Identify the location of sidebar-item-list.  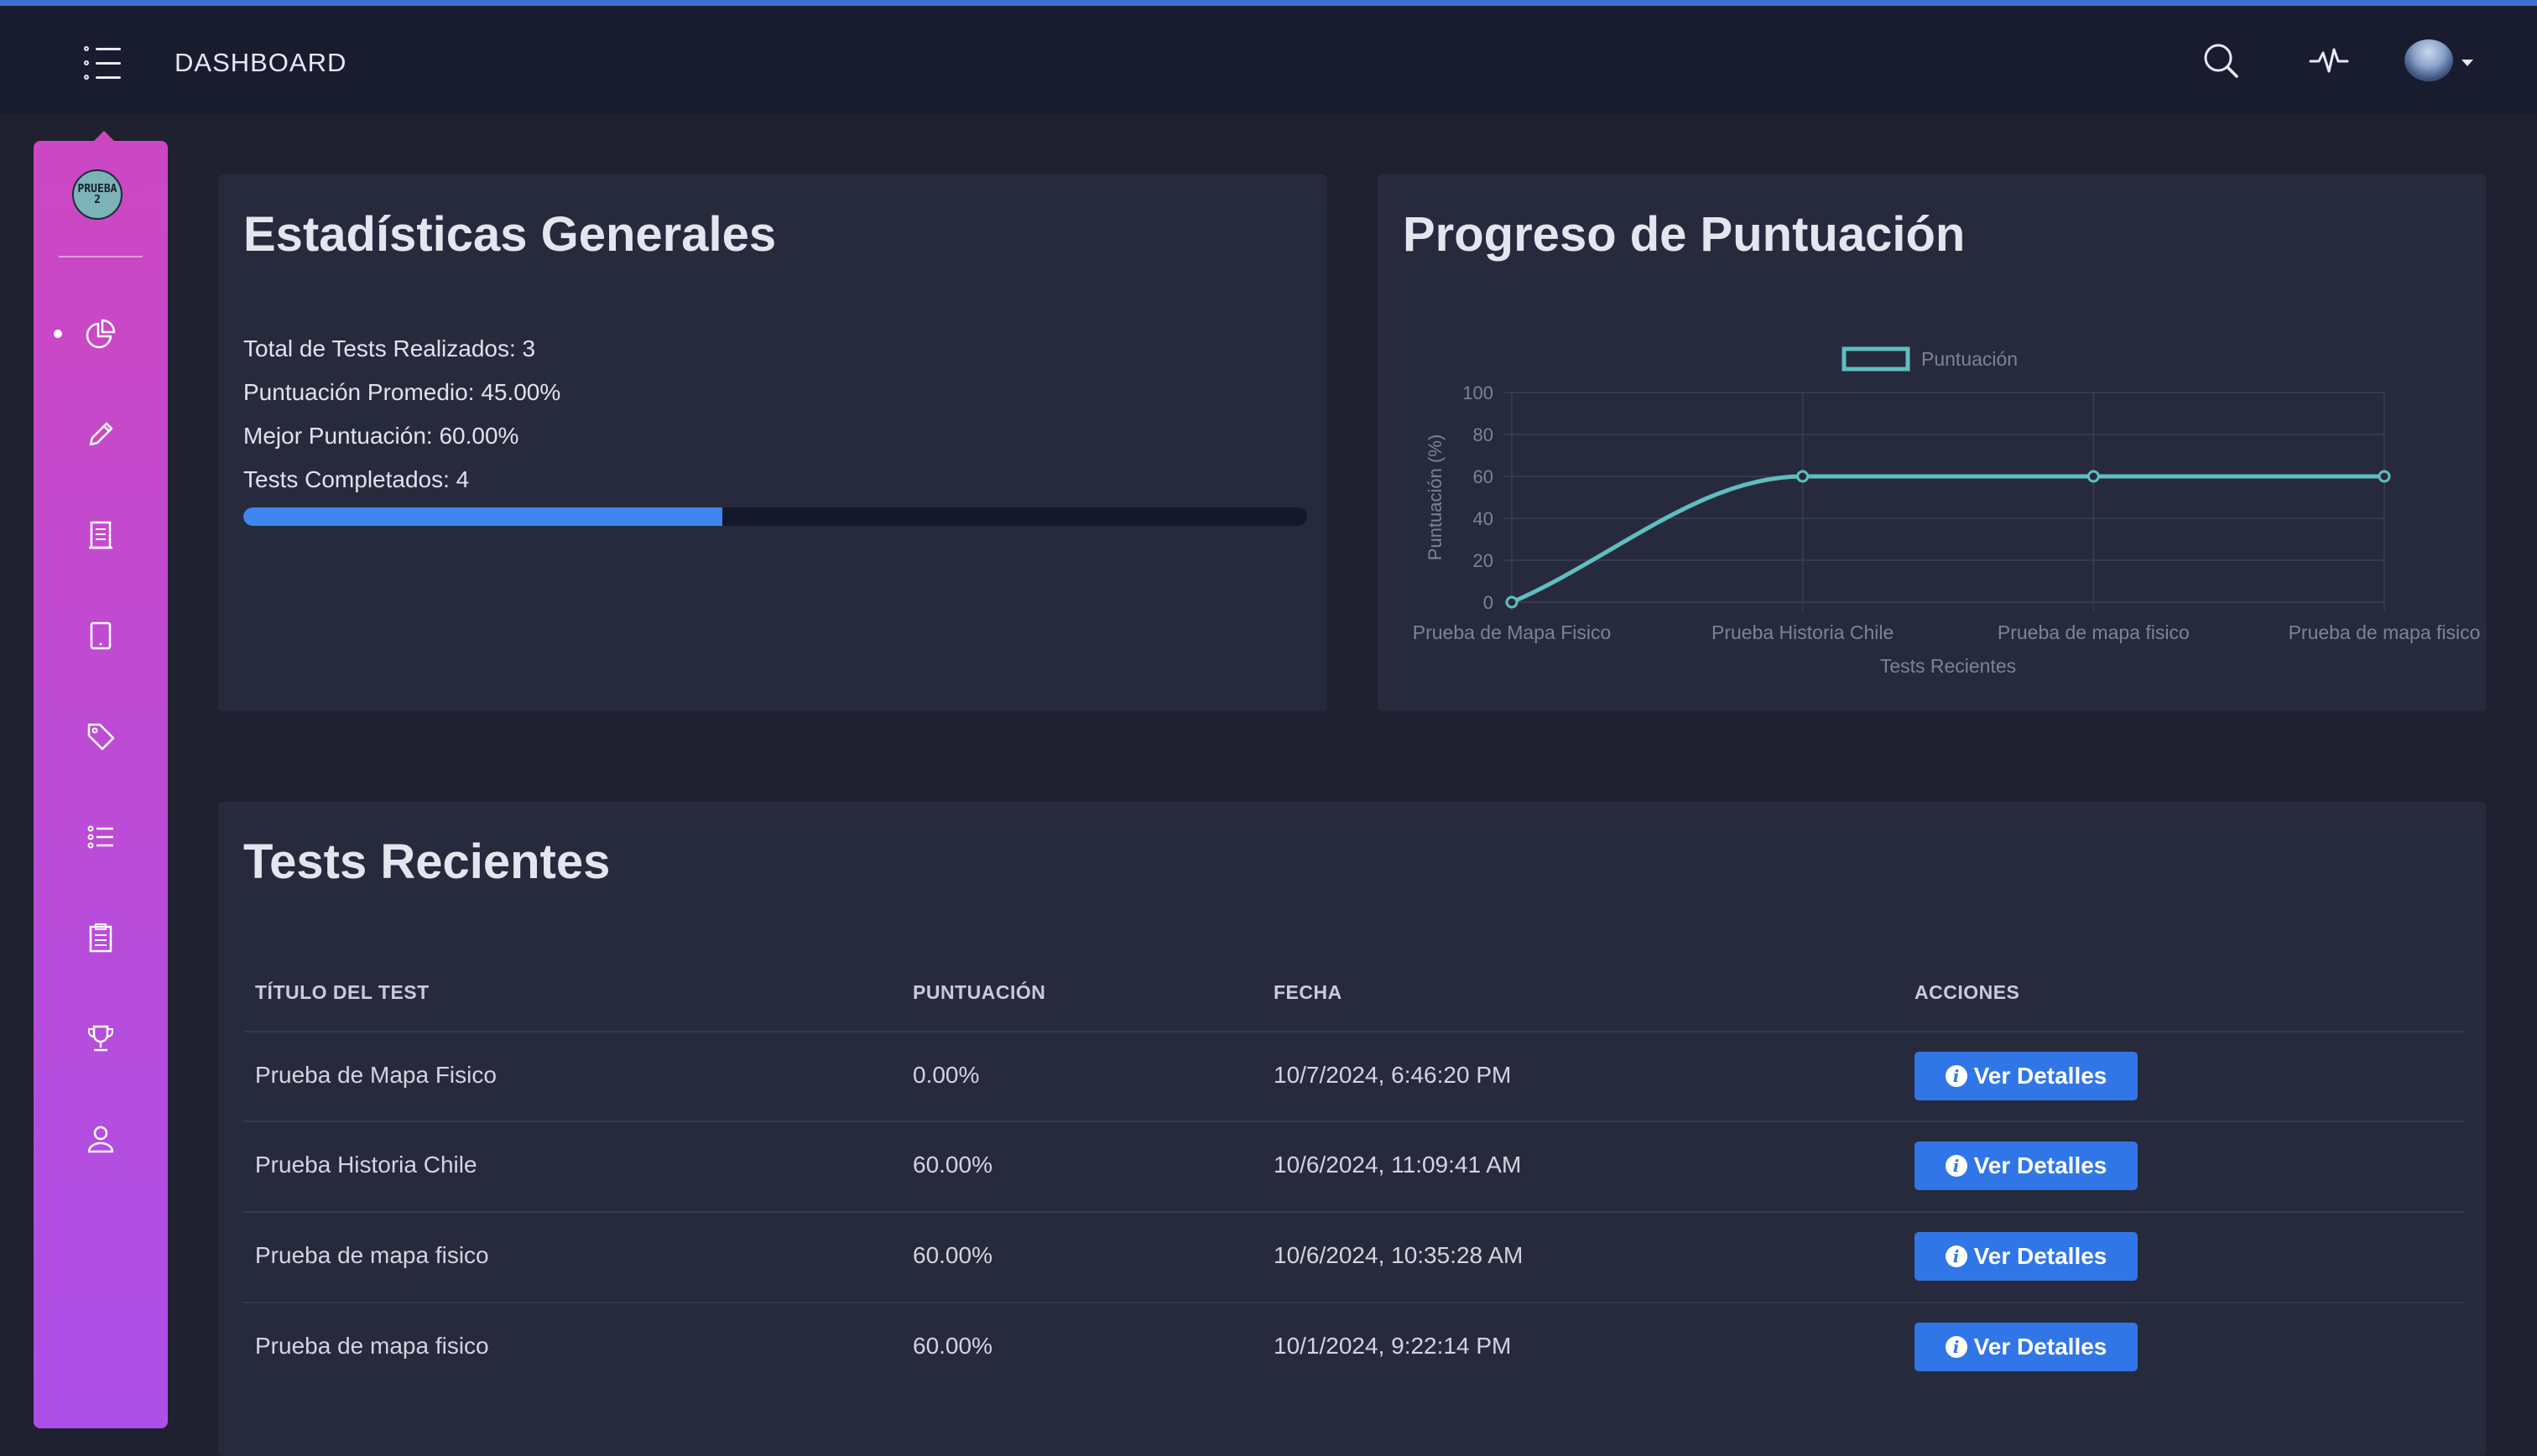
(101, 837).